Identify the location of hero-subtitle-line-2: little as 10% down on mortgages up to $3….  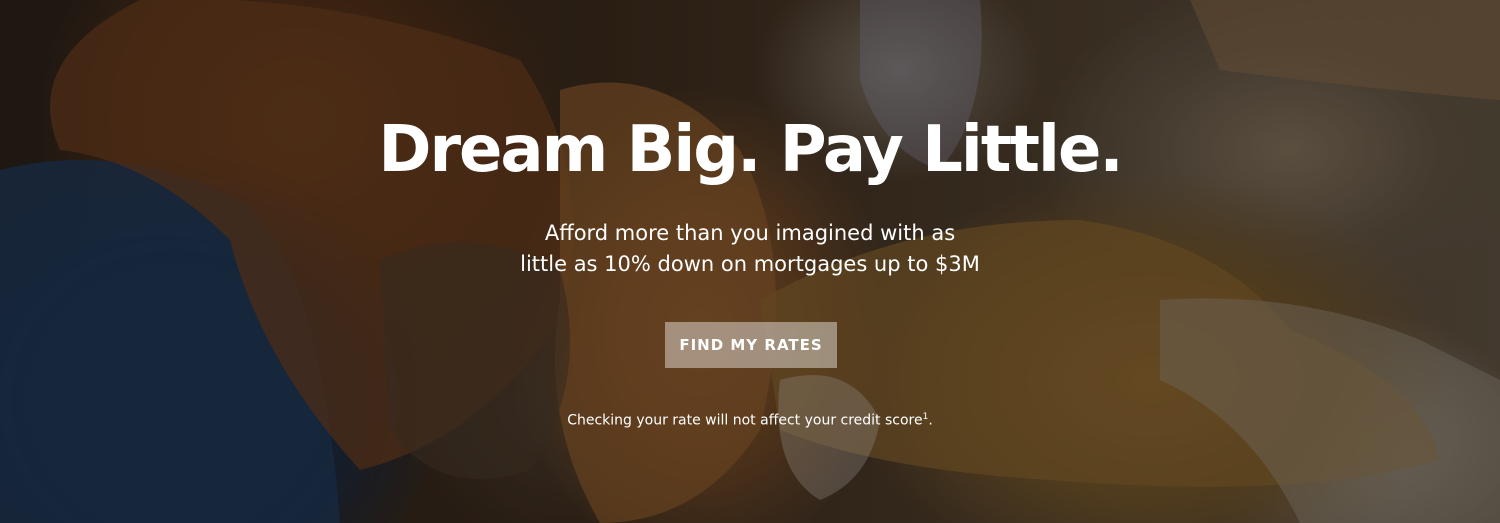
(750, 264).